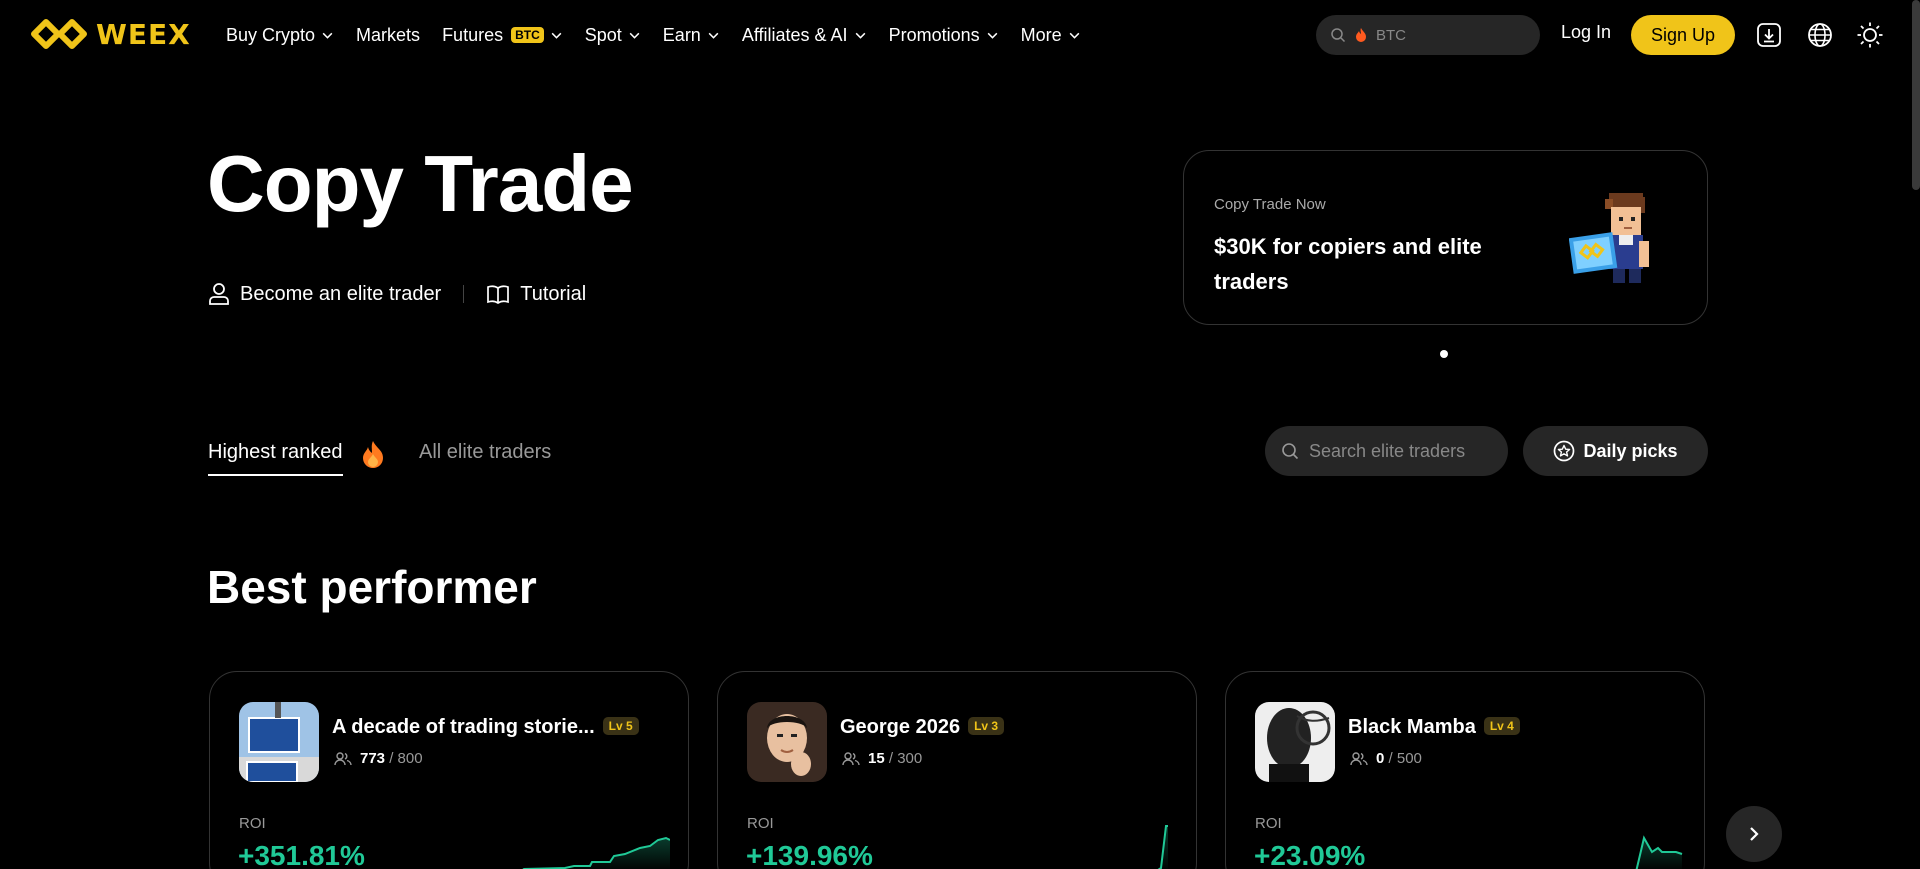  What do you see at coordinates (934, 34) in the screenshot?
I see `nav-promotions-label: Promotions` at bounding box center [934, 34].